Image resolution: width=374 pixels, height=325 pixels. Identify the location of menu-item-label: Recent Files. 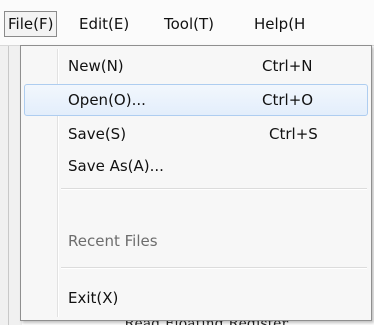
(113, 241).